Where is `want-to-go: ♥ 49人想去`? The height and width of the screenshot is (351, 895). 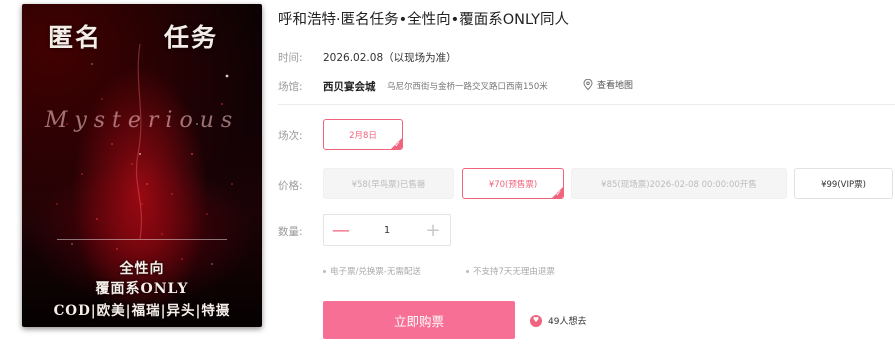
want-to-go: ♥ 49人想去 is located at coordinates (558, 320).